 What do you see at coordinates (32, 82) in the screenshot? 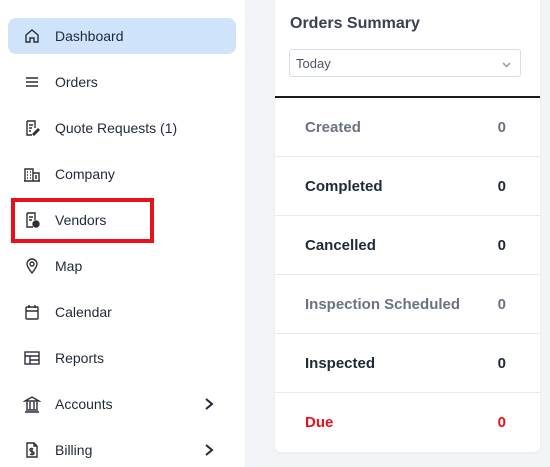
I see `list-icon` at bounding box center [32, 82].